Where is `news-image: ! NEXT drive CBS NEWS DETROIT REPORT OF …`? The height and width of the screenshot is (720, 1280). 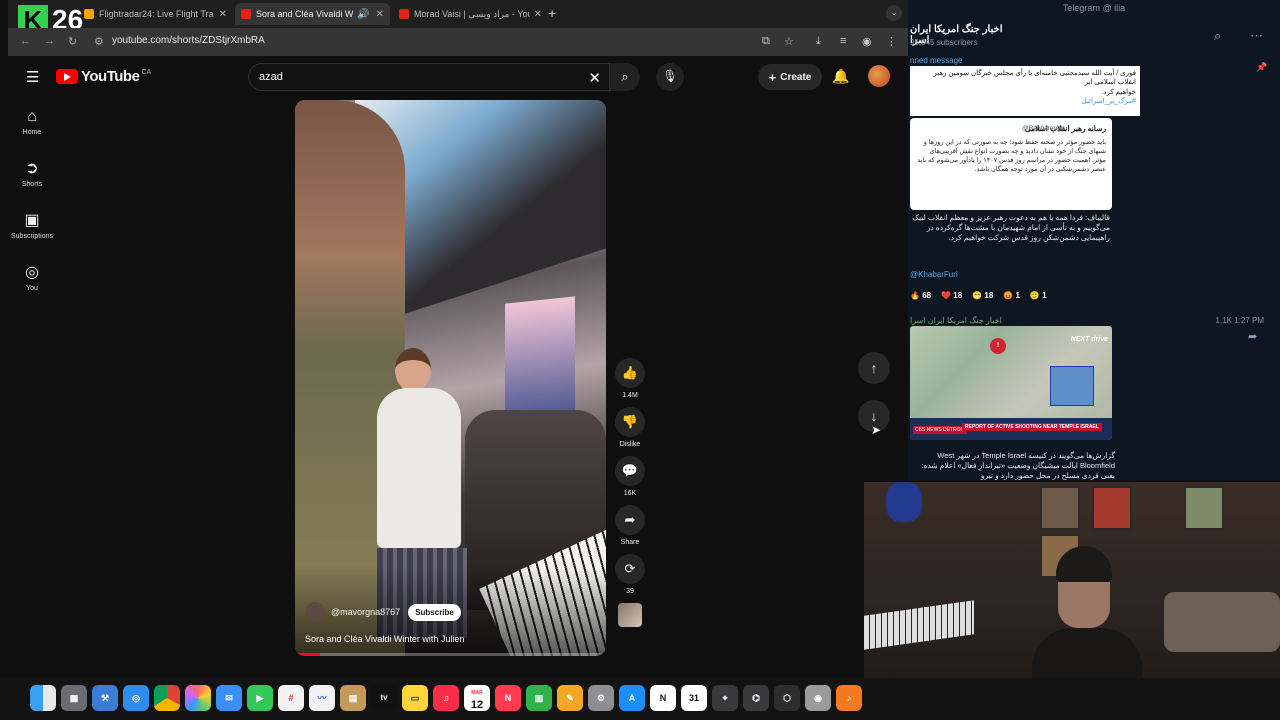 news-image: ! NEXT drive CBS NEWS DETROIT REPORT OF … is located at coordinates (1011, 383).